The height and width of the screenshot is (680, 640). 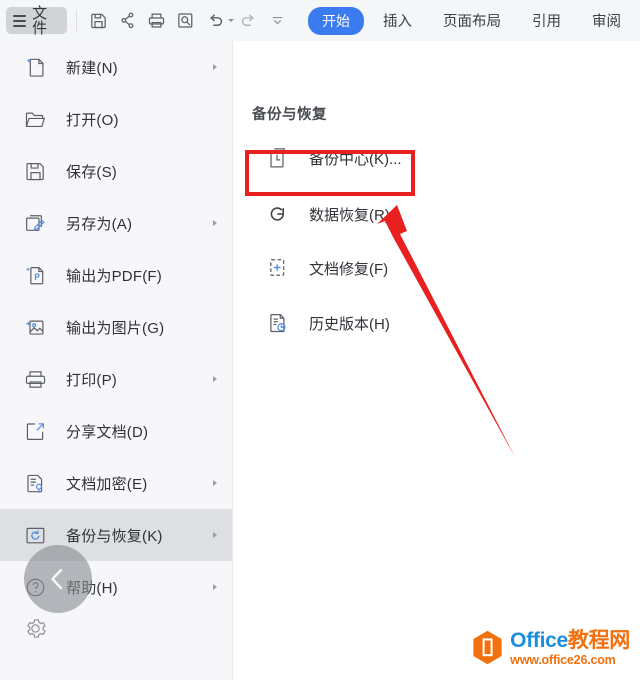 What do you see at coordinates (35, 327) in the screenshot?
I see `export-image-icon` at bounding box center [35, 327].